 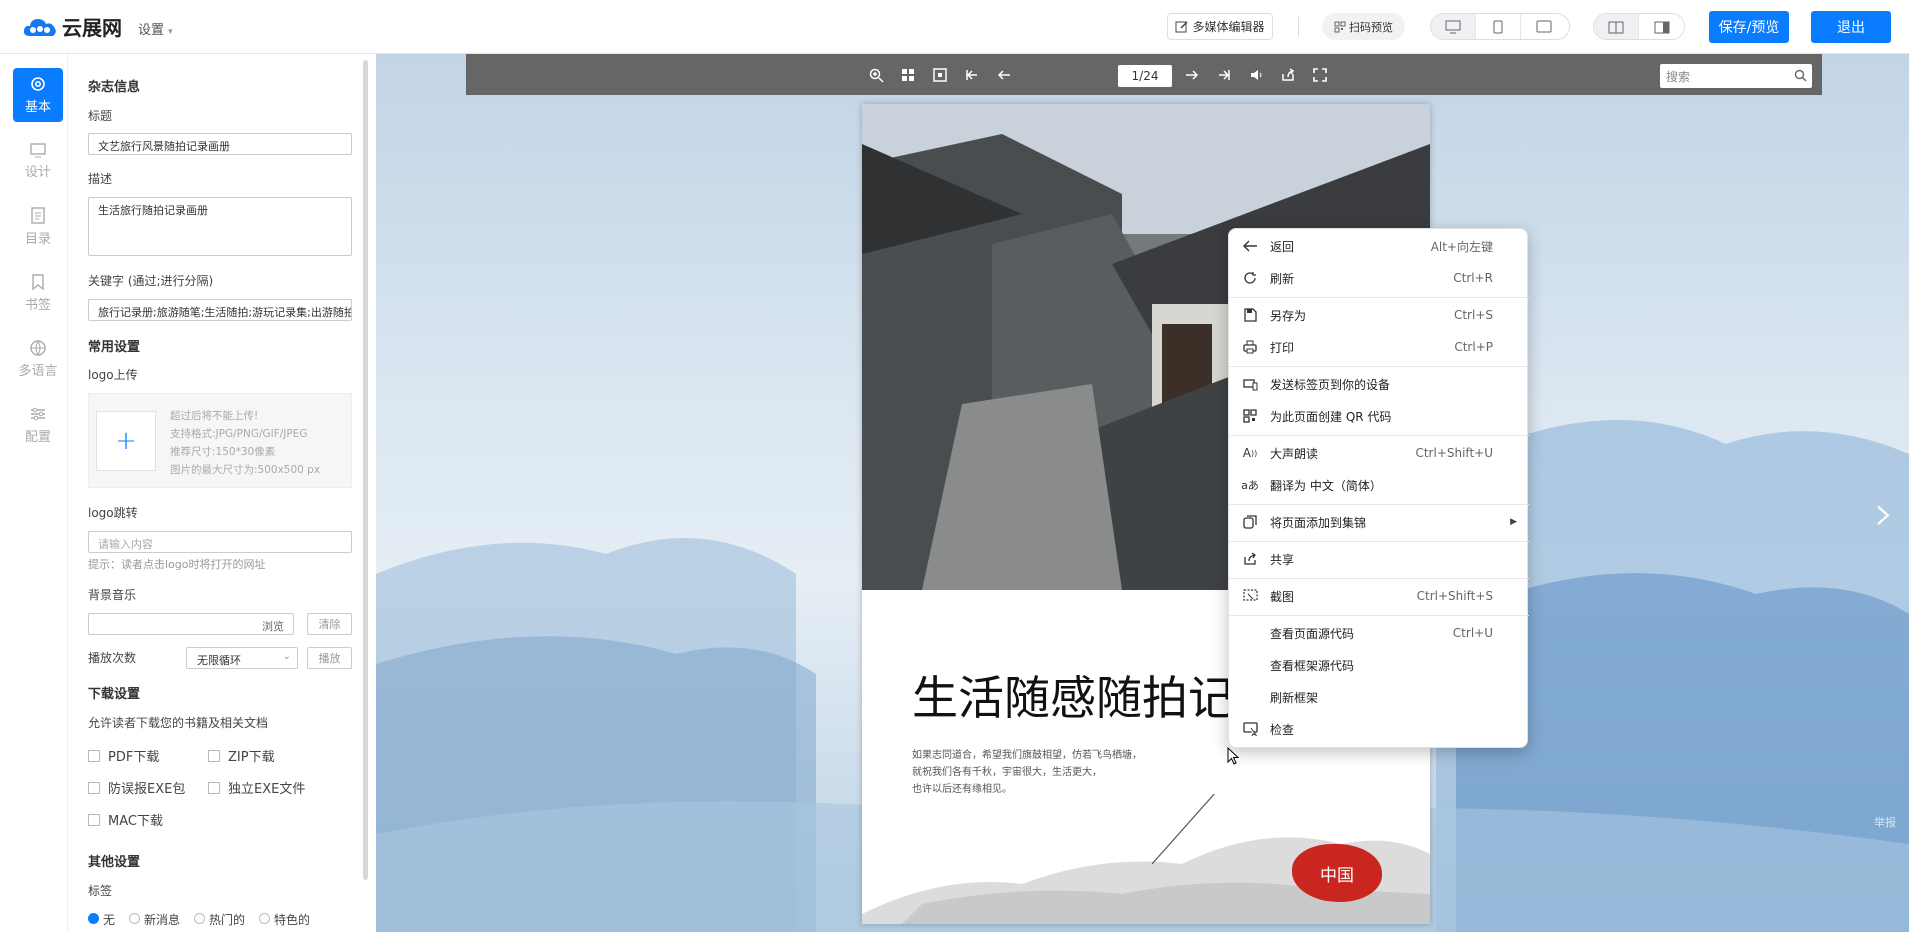 I want to click on brand-logo: 云展网, so click(x=72, y=26).